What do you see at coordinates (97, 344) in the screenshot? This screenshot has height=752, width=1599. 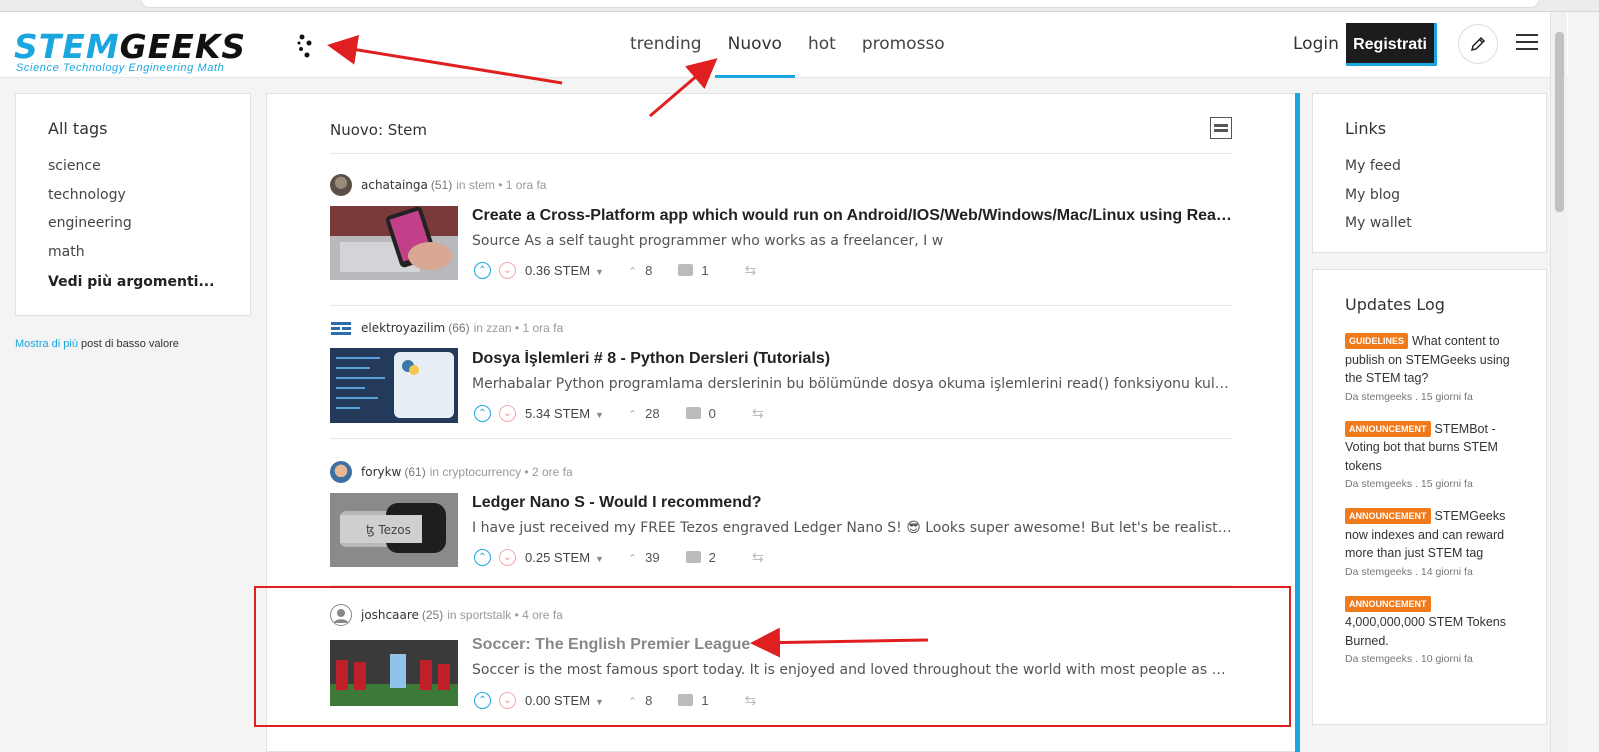 I see `low-value-posts: Mostra di più post di basso valore` at bounding box center [97, 344].